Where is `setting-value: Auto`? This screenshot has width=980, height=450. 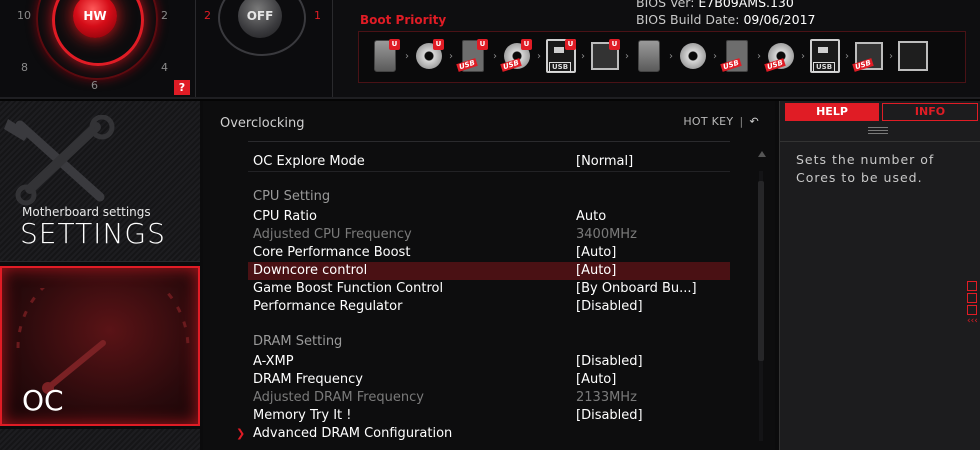
setting-value: Auto is located at coordinates (591, 217).